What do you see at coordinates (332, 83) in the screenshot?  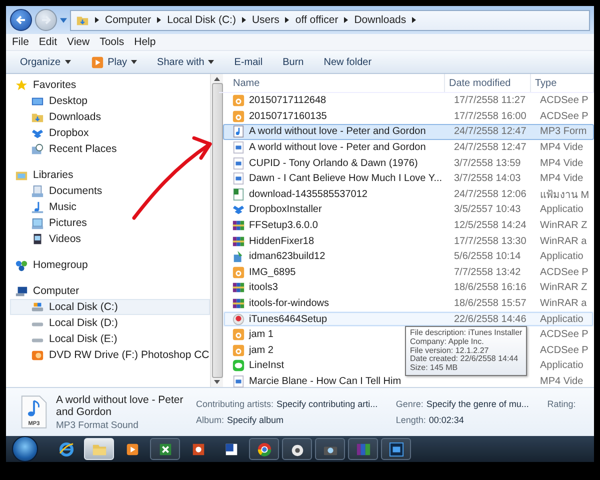 I see `column-header: Name` at bounding box center [332, 83].